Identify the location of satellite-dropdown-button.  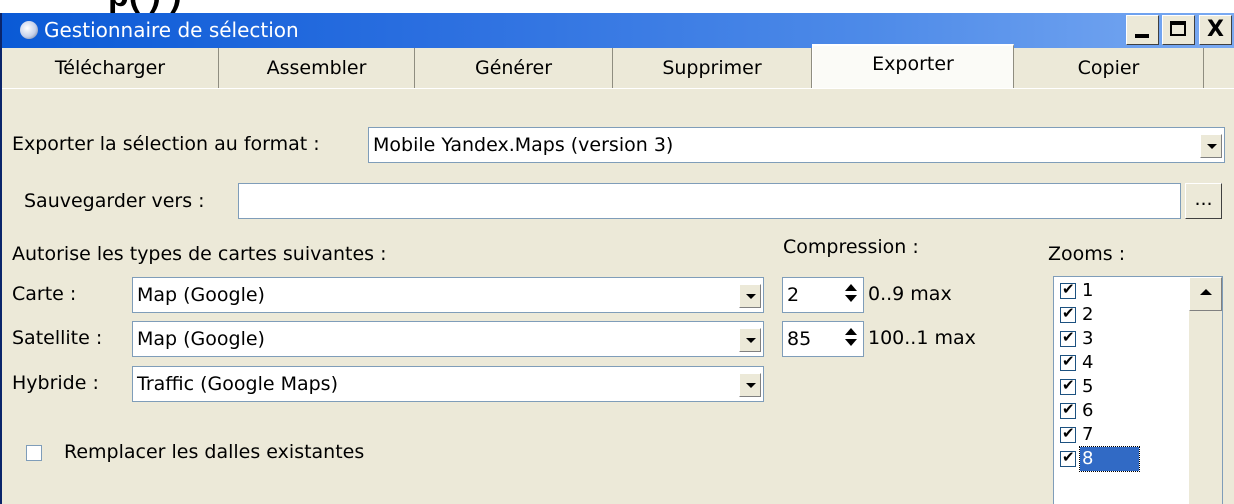
(750, 340).